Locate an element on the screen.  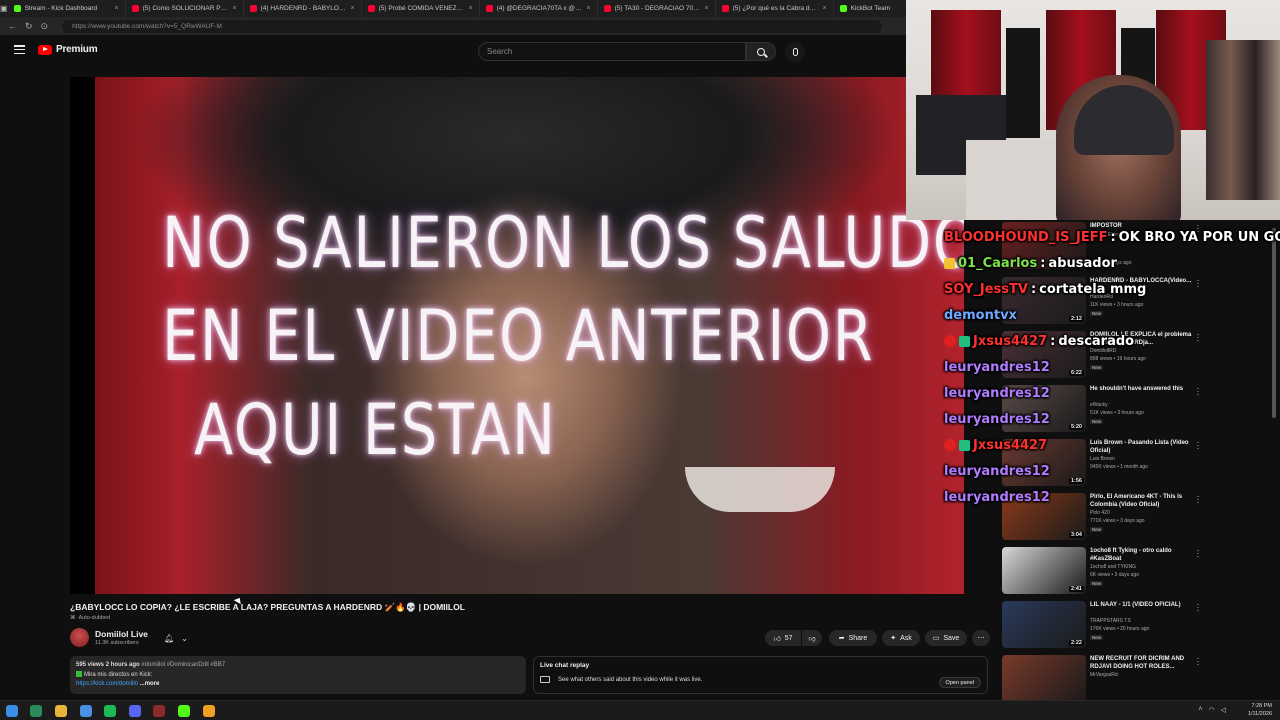
video-thumbnail: 2:41 is located at coordinates (1044, 570).